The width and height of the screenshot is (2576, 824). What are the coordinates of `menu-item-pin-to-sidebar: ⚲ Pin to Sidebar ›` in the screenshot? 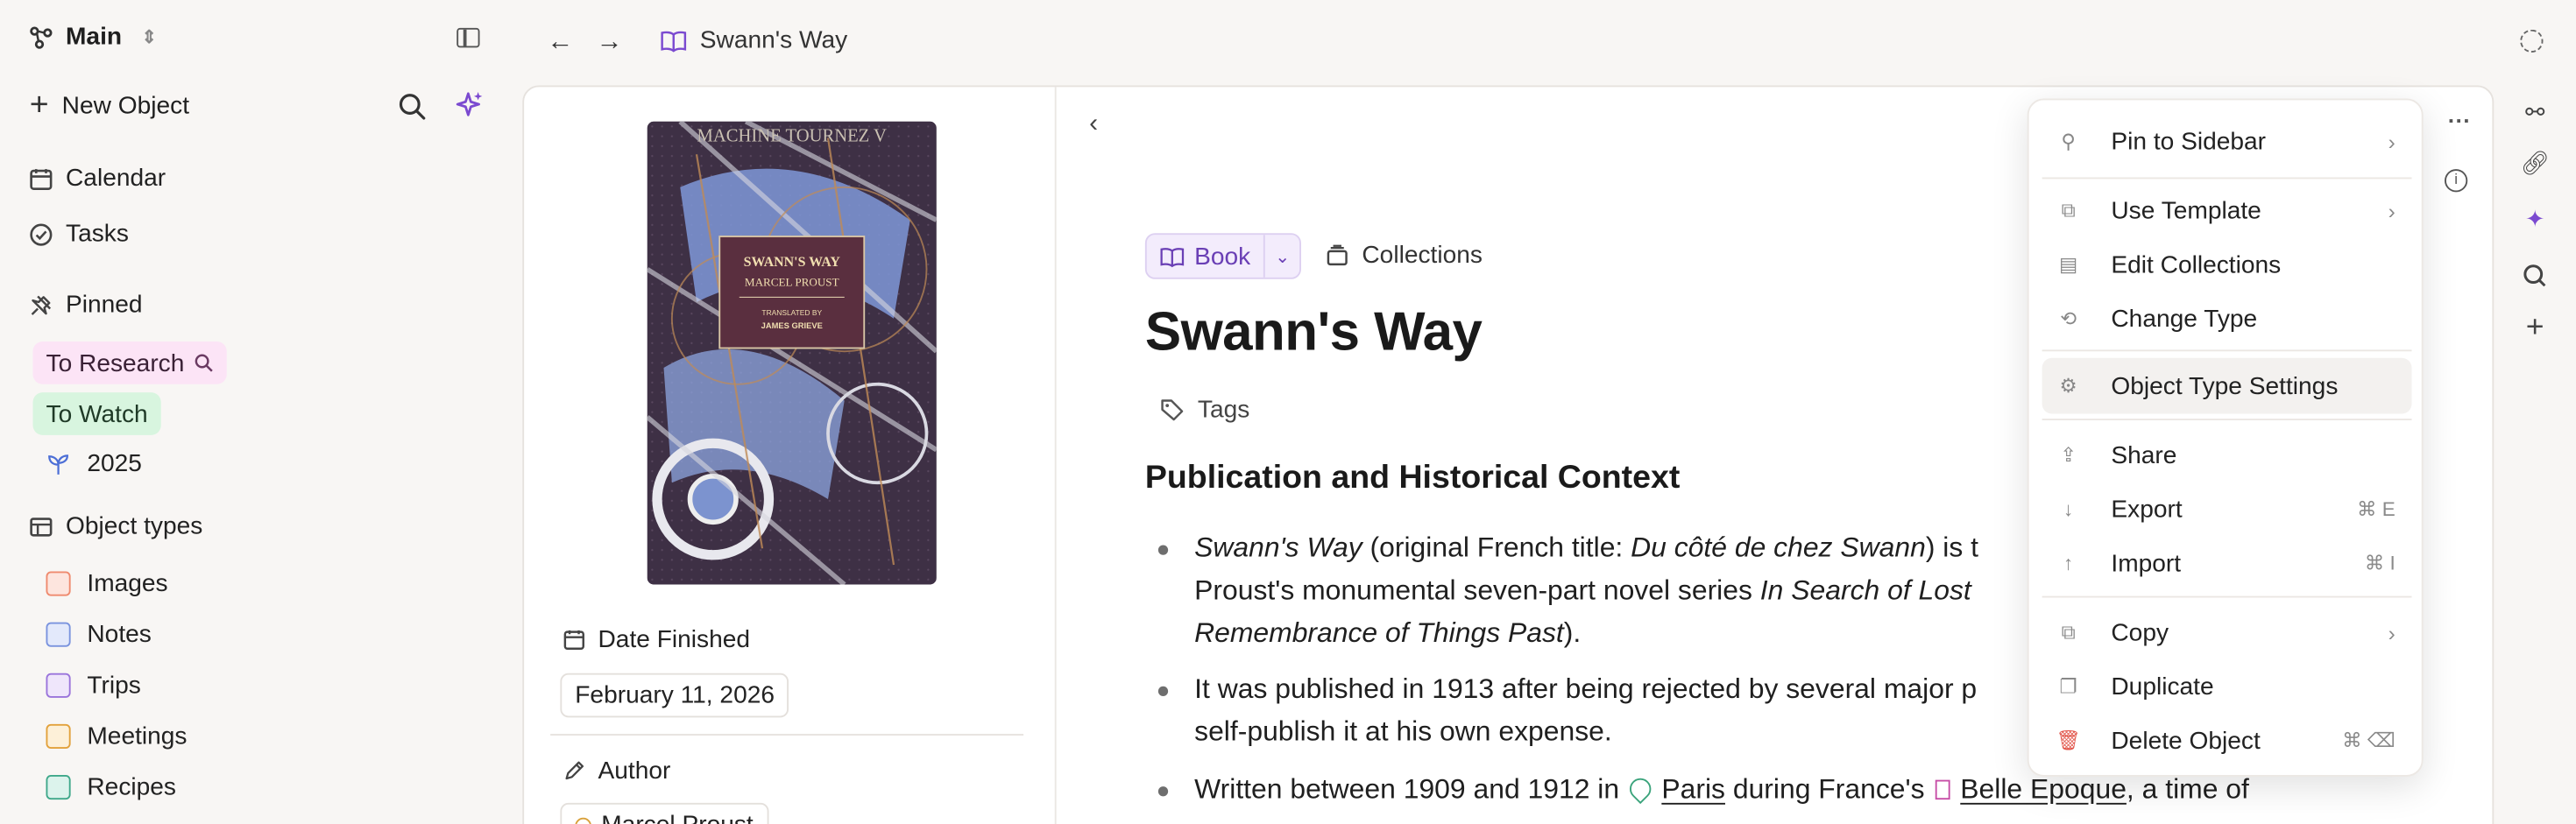 It's located at (2227, 141).